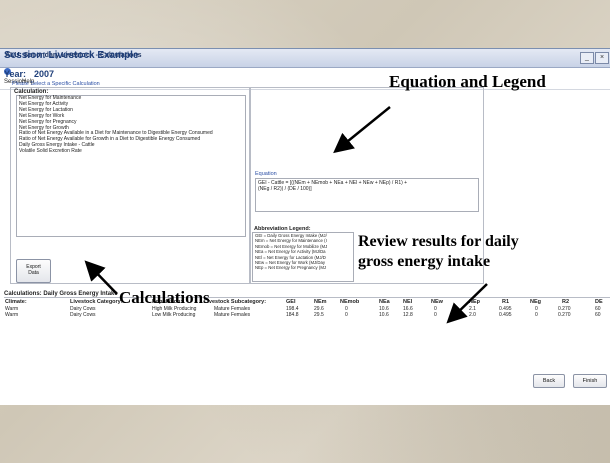 The image size is (610, 463). What do you see at coordinates (362, 130) in the screenshot?
I see `arrow-to-equation` at bounding box center [362, 130].